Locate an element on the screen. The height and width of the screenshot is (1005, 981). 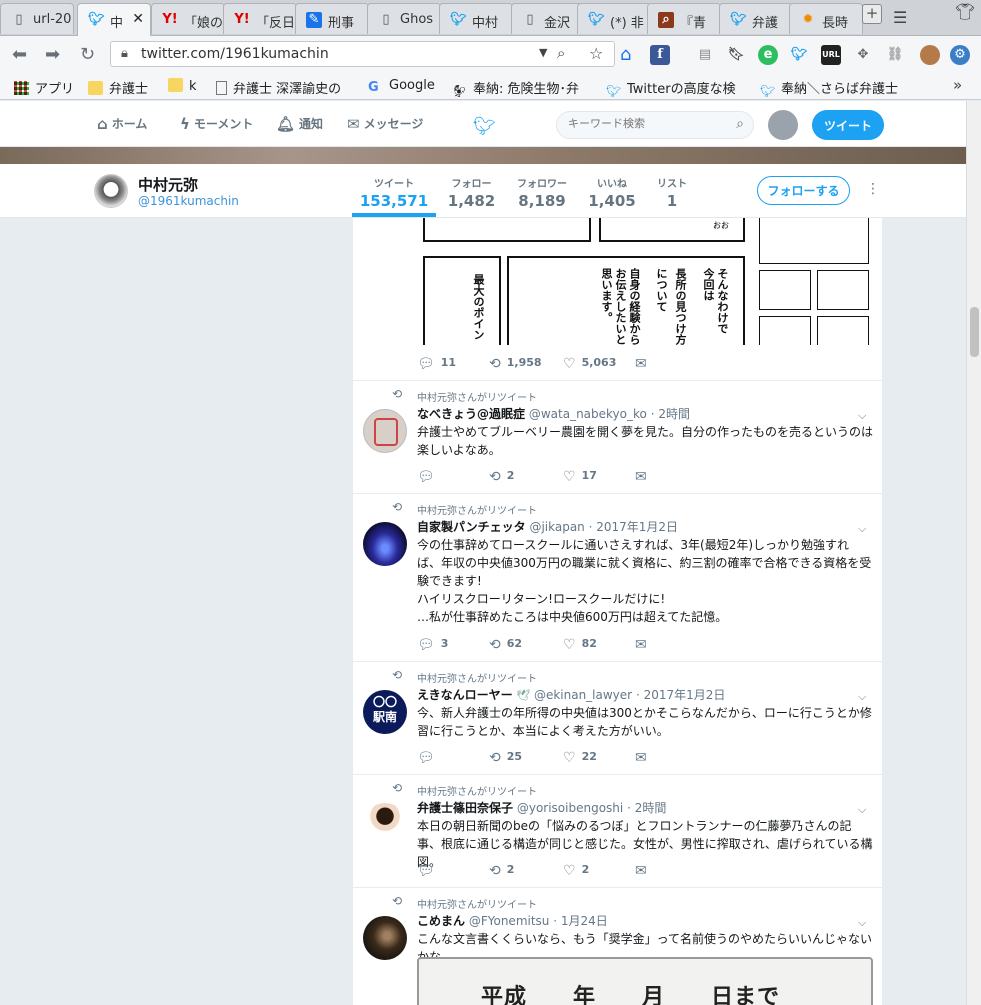
stat-likes: いいね 1,405 is located at coordinates (612, 192).